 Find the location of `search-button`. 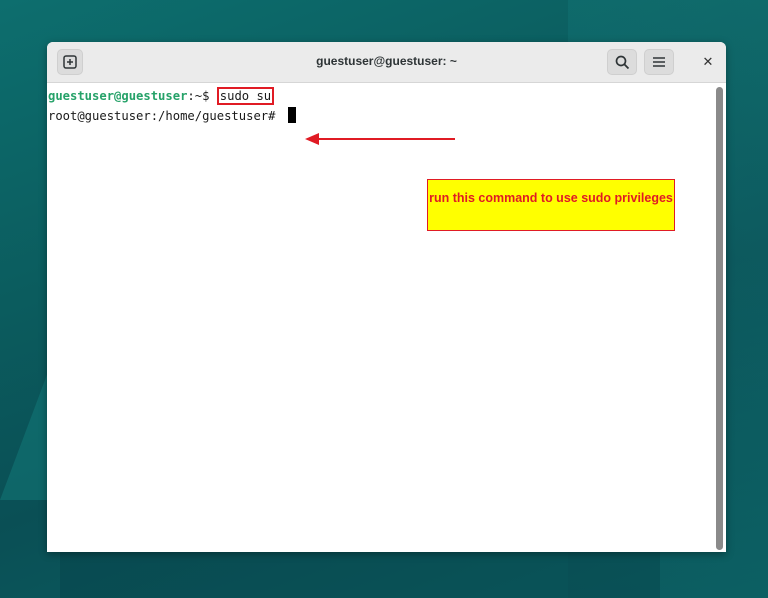

search-button is located at coordinates (622, 62).